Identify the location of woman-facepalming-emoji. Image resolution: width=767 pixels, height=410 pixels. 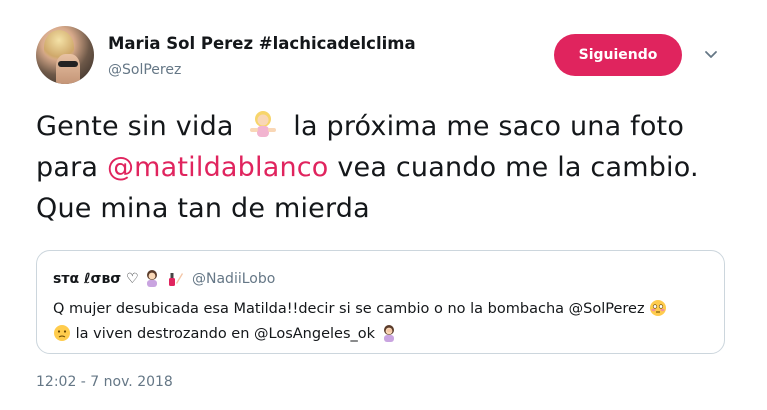
(388, 333).